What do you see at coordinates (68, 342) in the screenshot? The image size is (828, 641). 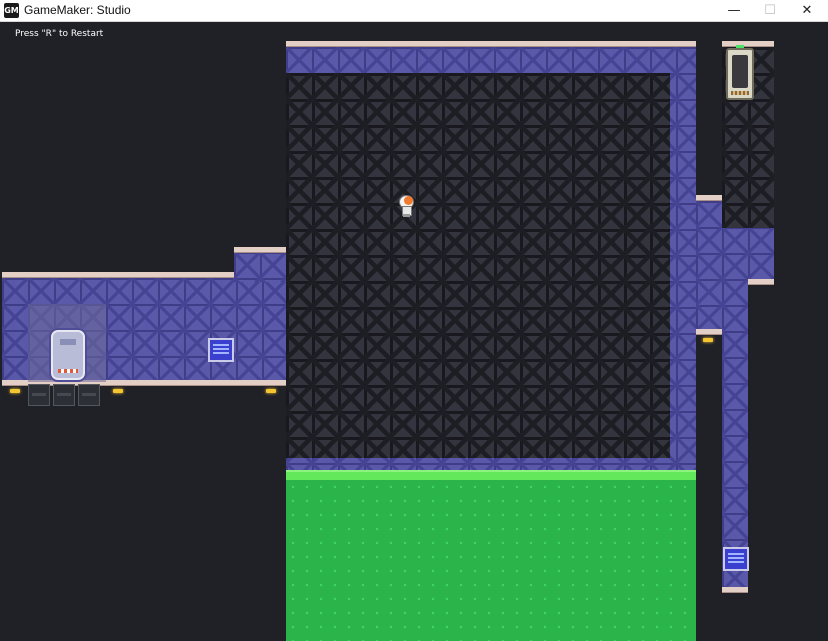 I see `pod-screen` at bounding box center [68, 342].